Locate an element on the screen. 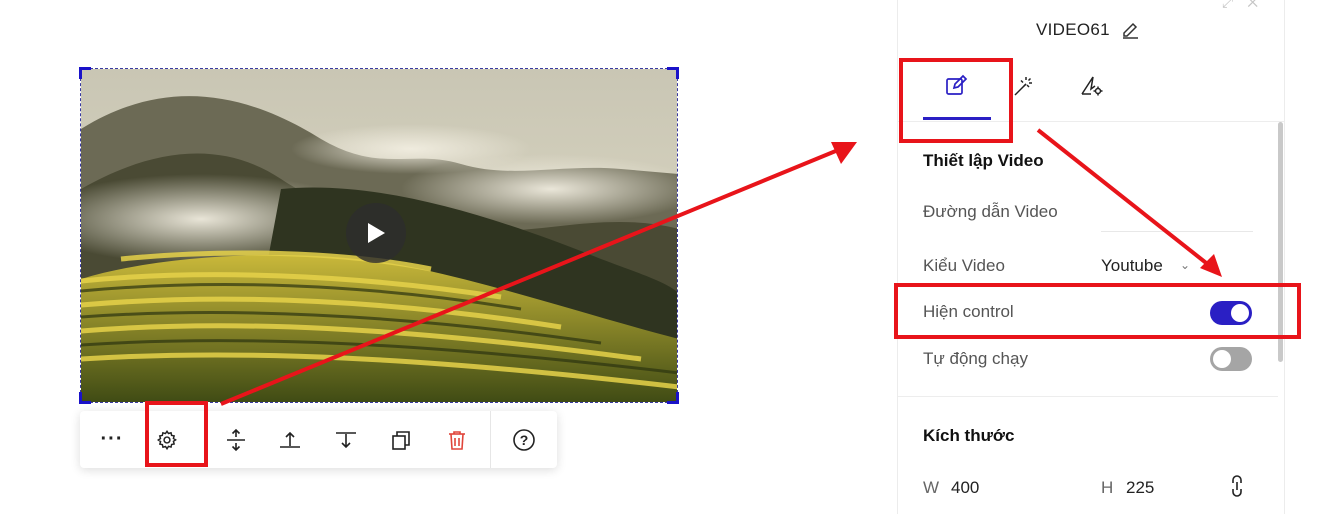 The width and height of the screenshot is (1333, 514). width-input: 400 is located at coordinates (965, 488).